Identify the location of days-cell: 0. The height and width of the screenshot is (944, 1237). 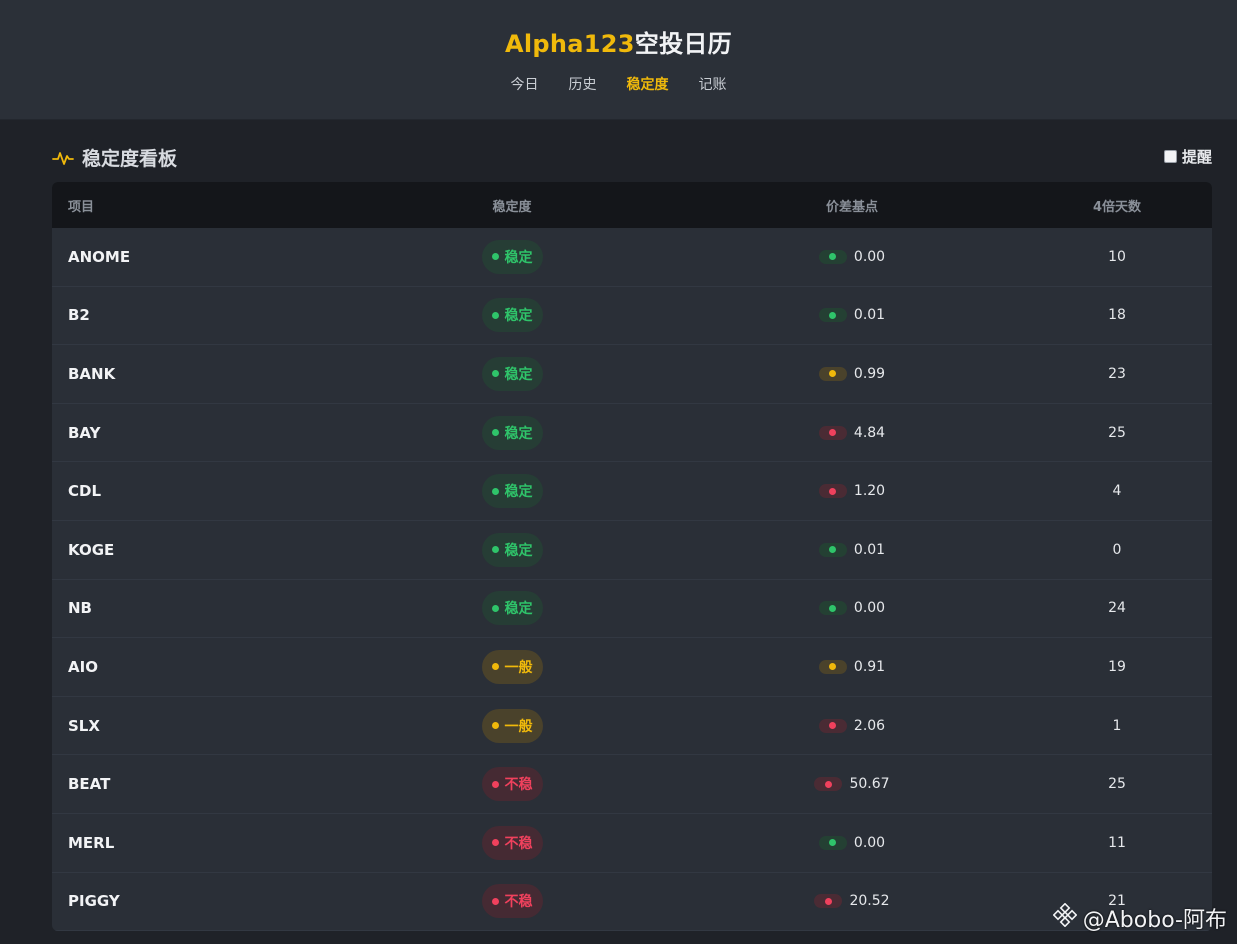
(1117, 550).